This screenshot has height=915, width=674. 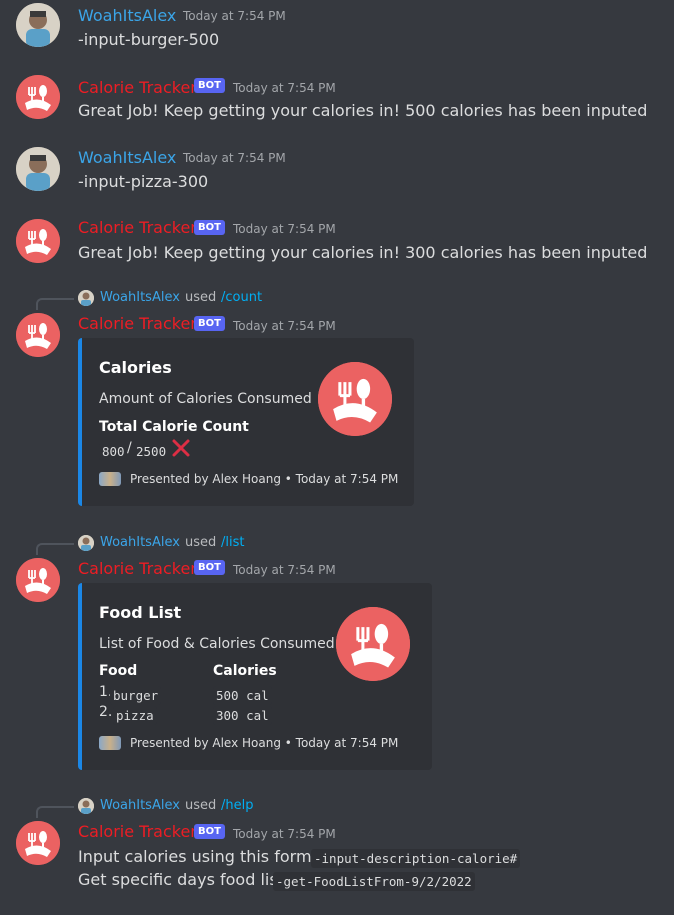 What do you see at coordinates (106, 712) in the screenshot?
I see `food-item-number: 2.` at bounding box center [106, 712].